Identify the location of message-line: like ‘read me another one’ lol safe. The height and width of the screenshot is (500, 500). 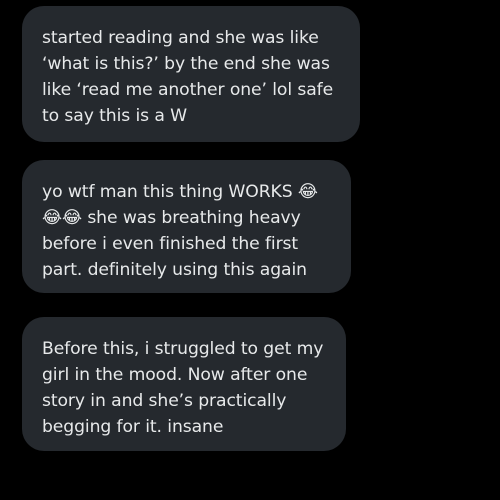
(188, 90).